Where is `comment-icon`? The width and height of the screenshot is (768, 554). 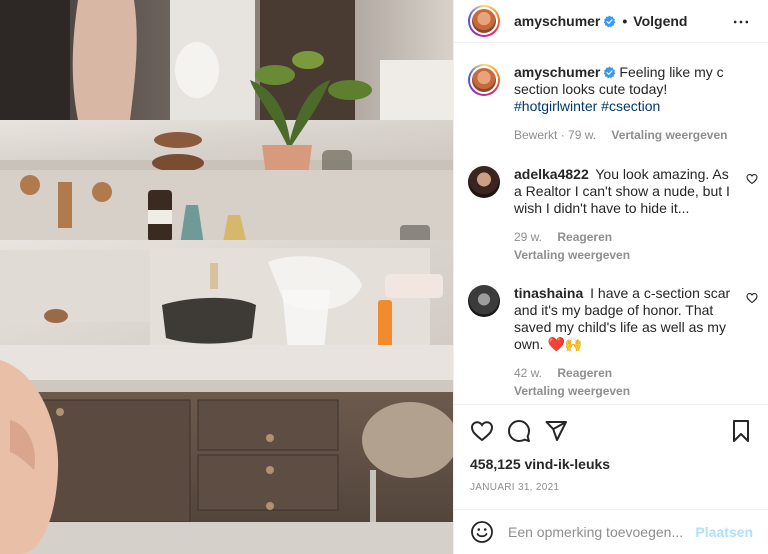 comment-icon is located at coordinates (519, 431).